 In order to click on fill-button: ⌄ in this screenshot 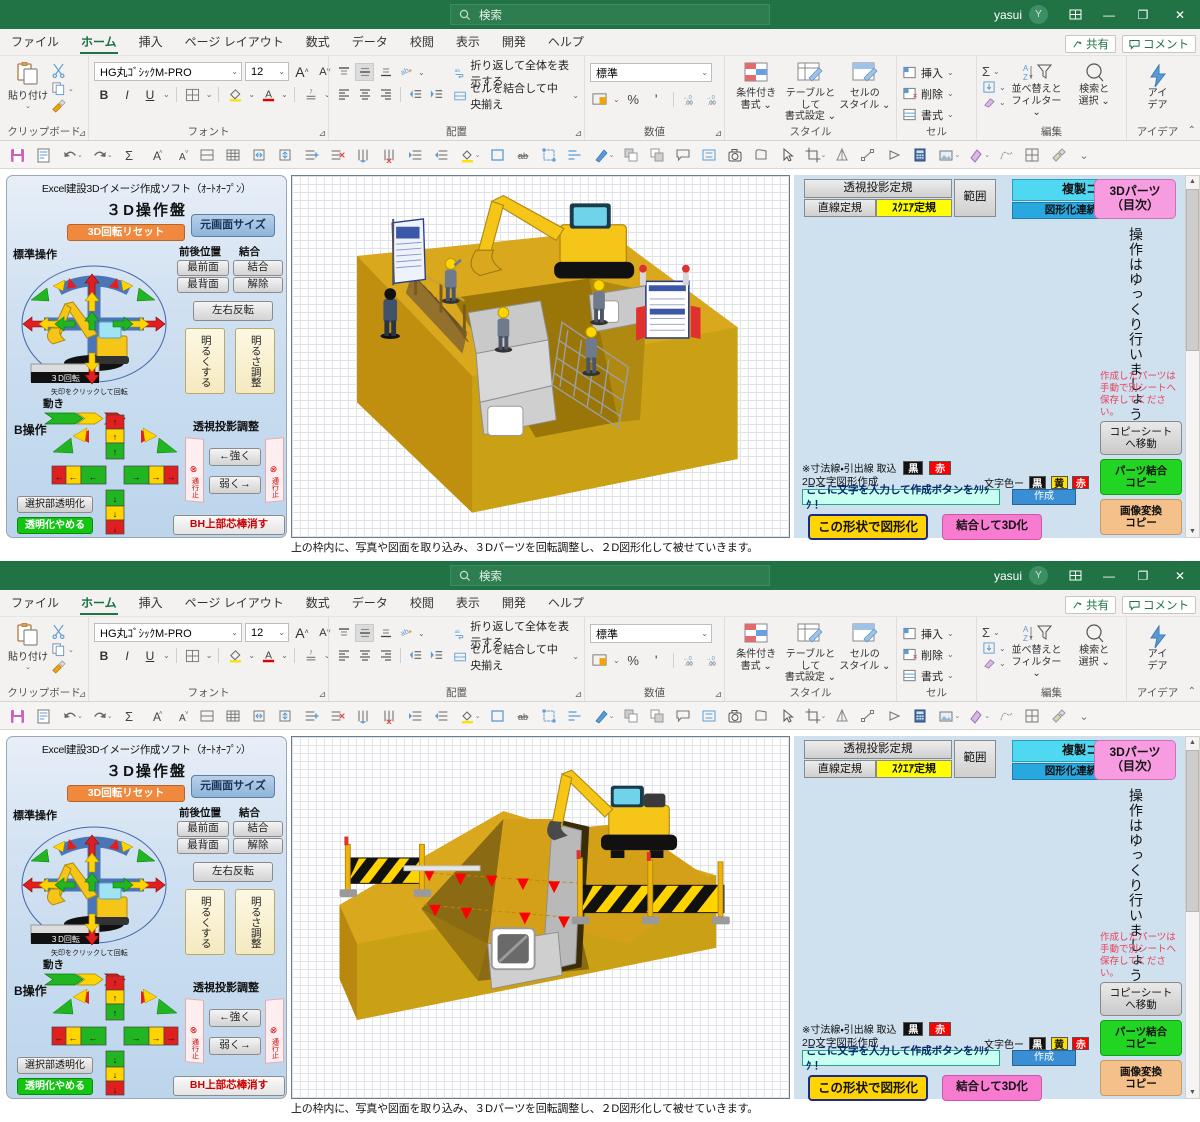, I will do `click(994, 87)`.